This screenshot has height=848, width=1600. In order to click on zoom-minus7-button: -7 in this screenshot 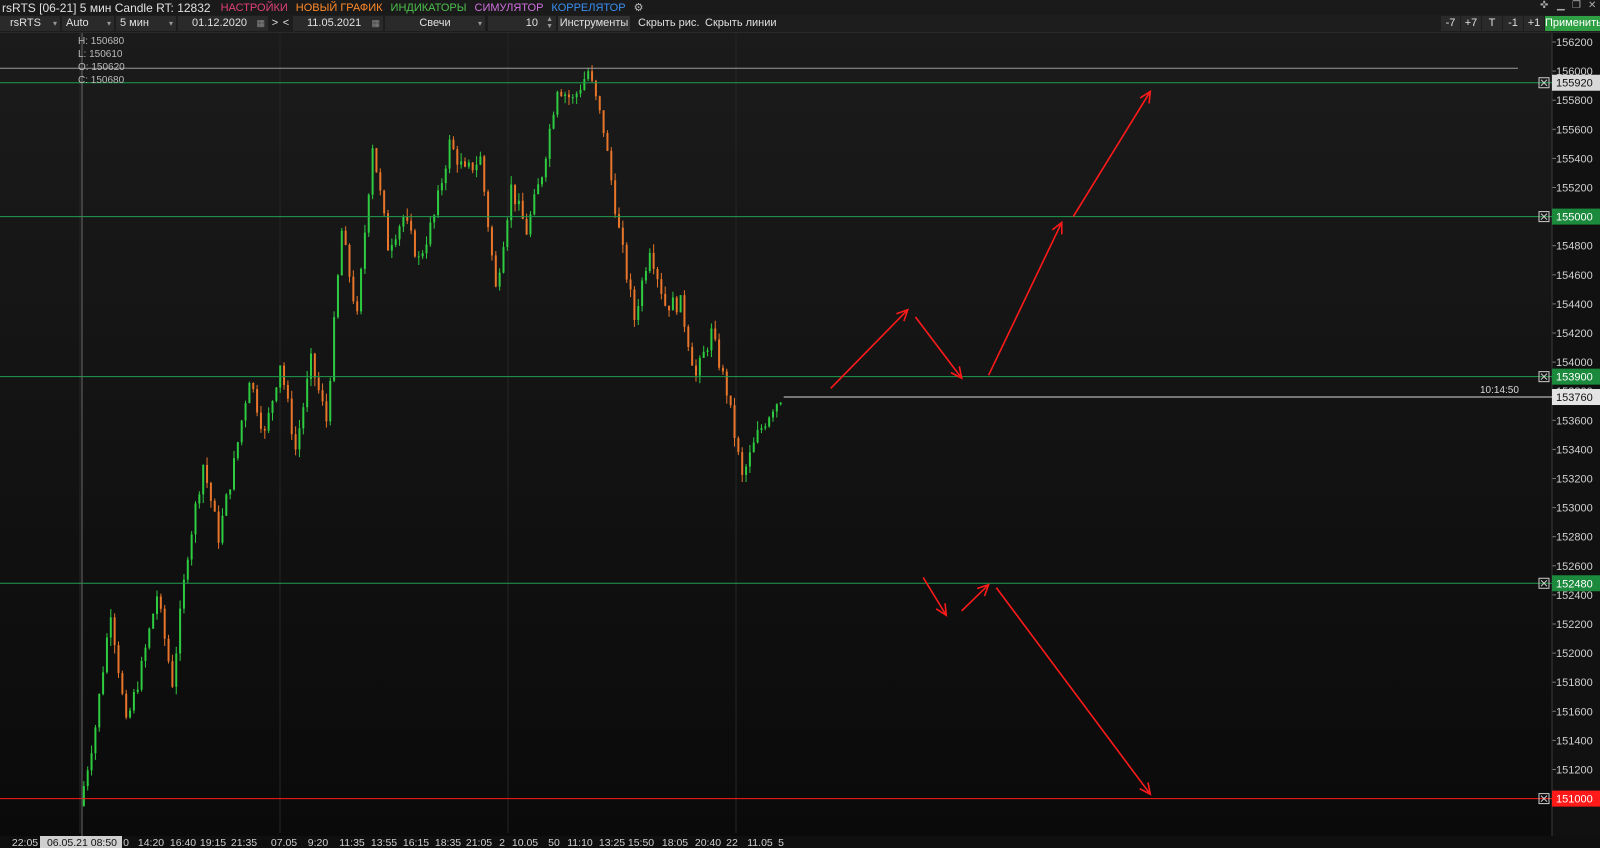, I will do `click(1450, 23)`.